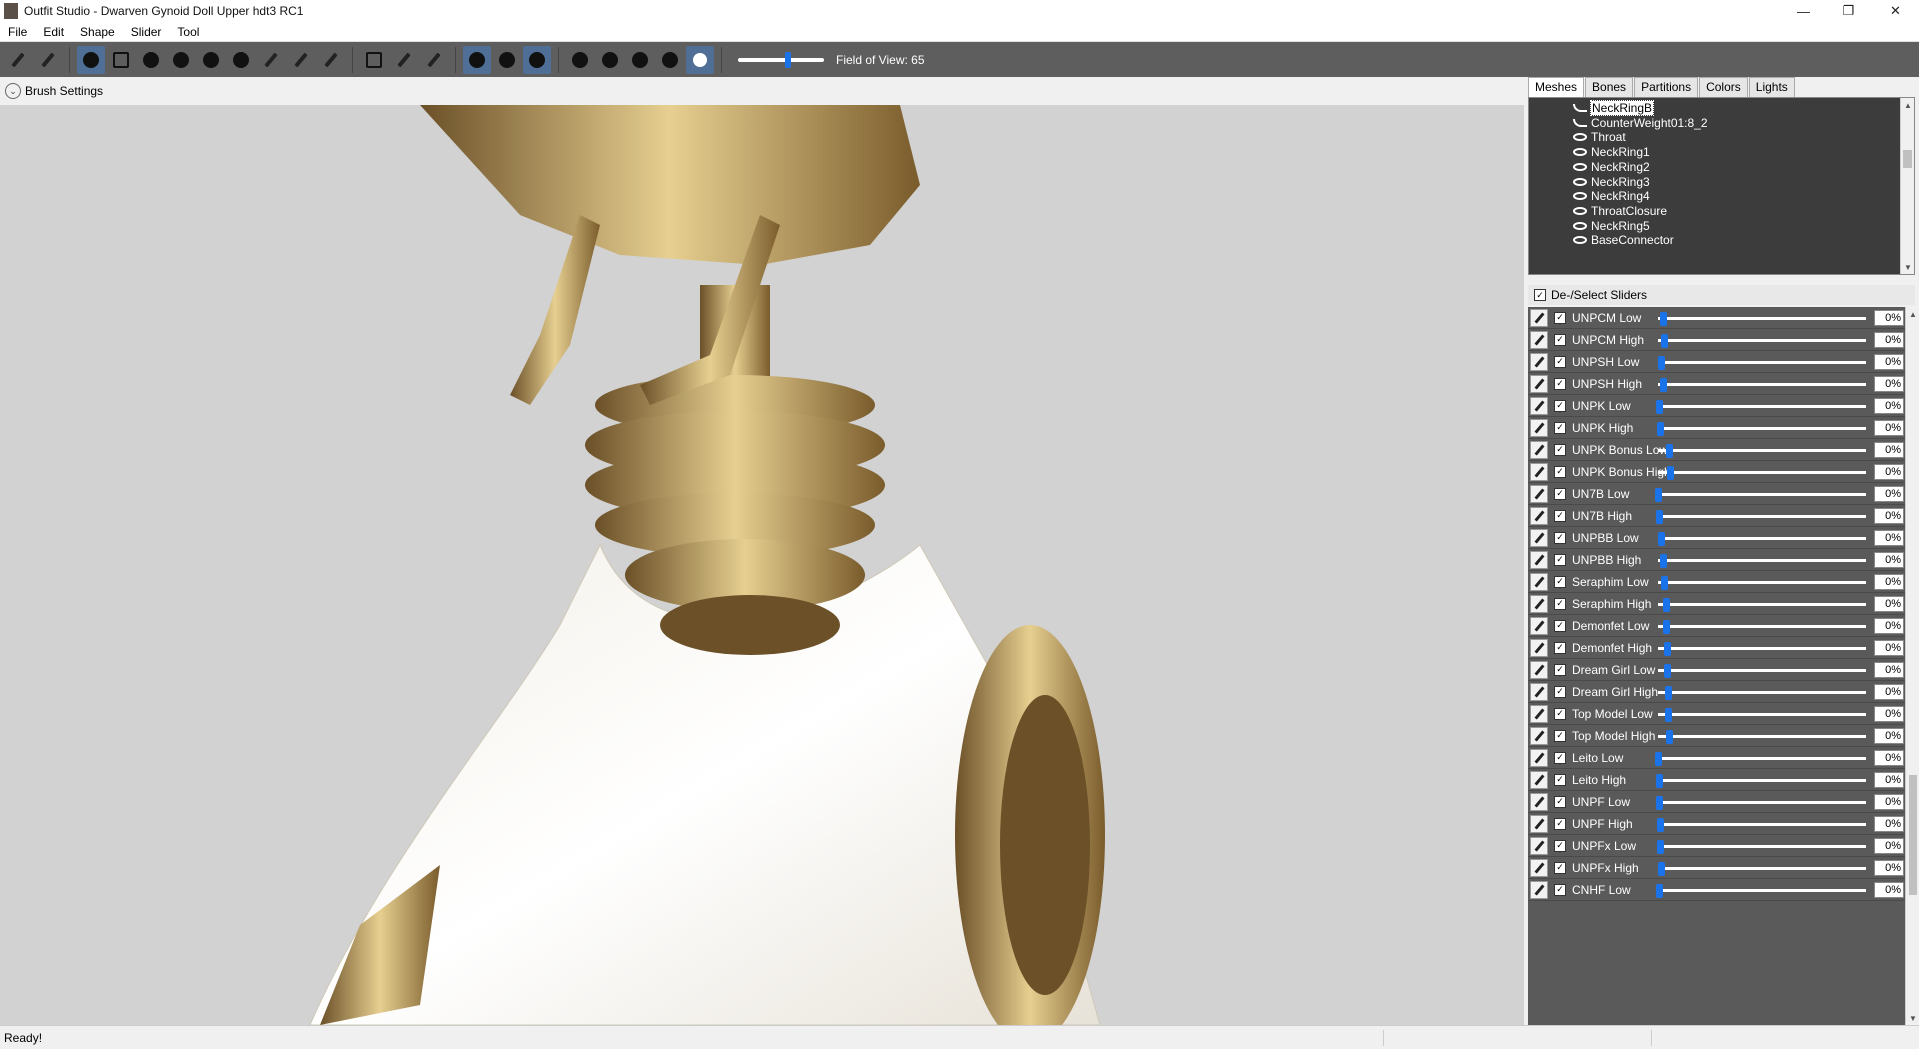 Image resolution: width=1919 pixels, height=1049 pixels. I want to click on restore-button: ❐, so click(1848, 11).